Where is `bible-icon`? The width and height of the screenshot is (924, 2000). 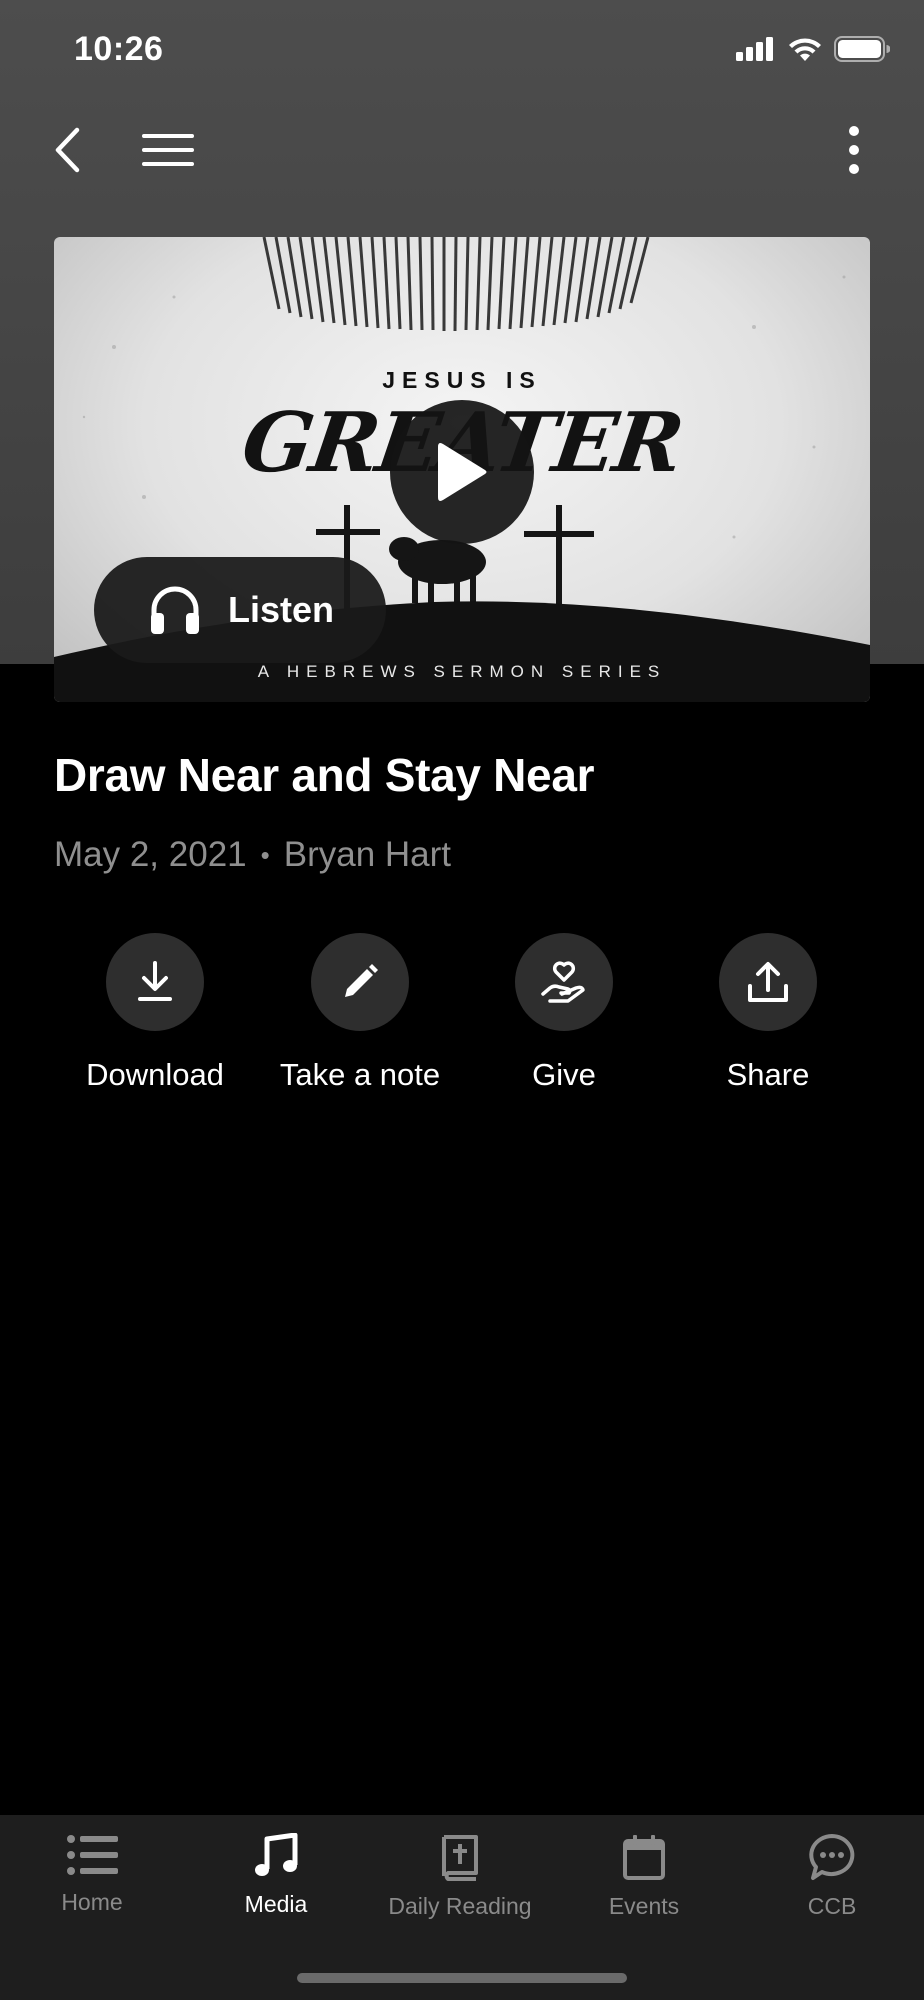 bible-icon is located at coordinates (460, 1858).